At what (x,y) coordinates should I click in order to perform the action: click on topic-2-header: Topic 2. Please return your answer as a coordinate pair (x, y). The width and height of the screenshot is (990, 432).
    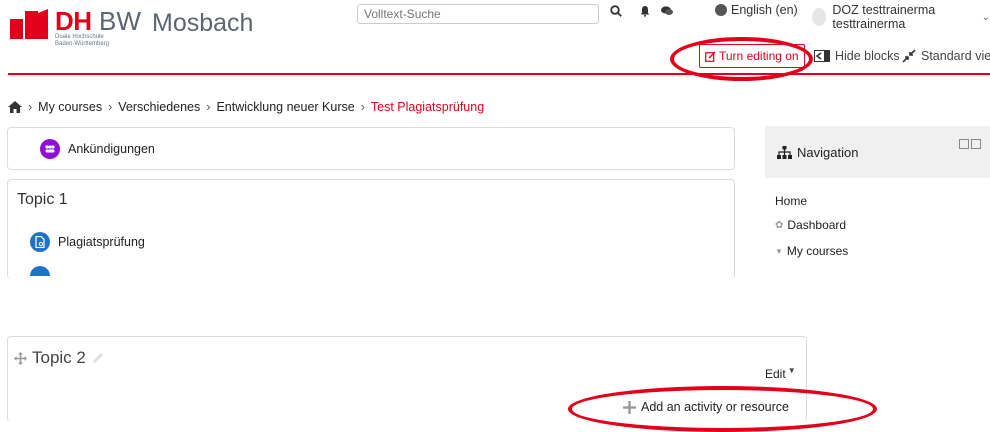
    Looking at the image, I should click on (59, 358).